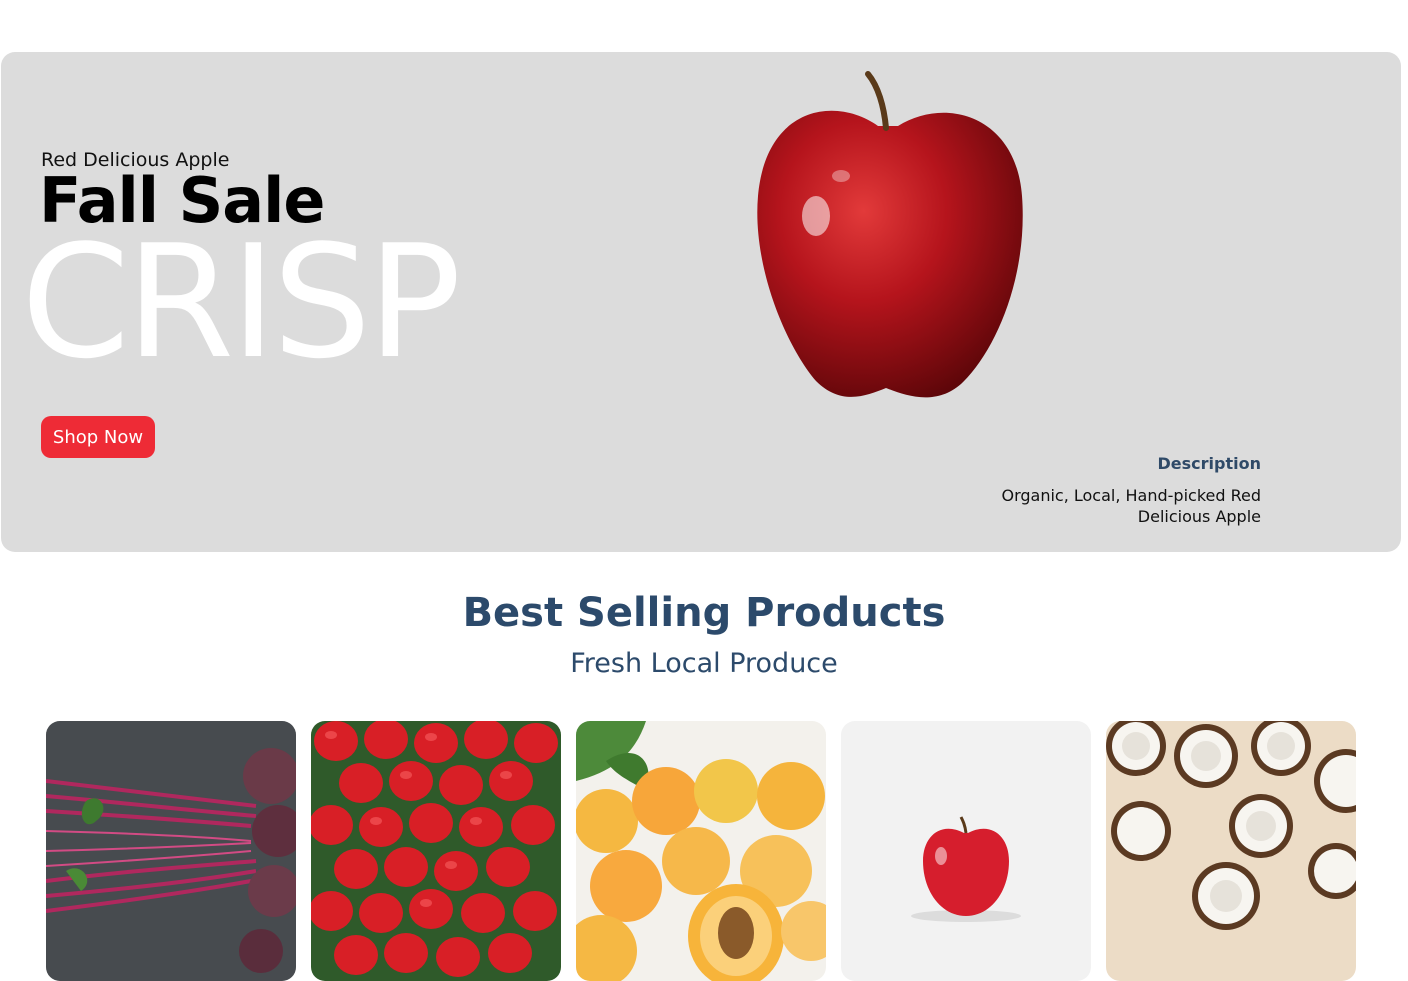  I want to click on apricots-image, so click(701, 851).